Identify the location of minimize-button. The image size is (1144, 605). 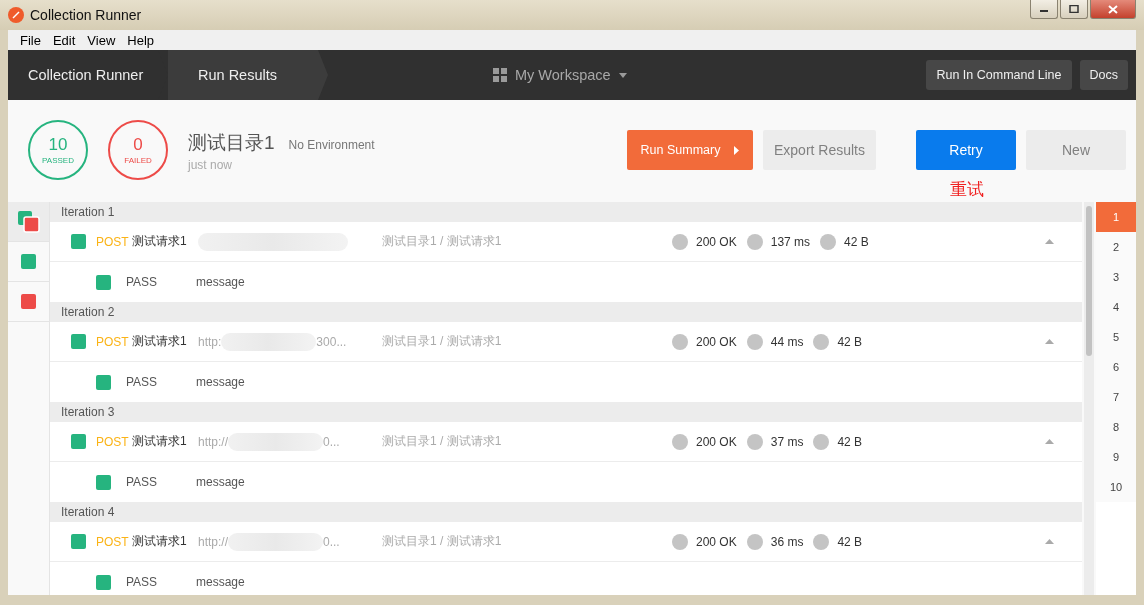
(1044, 9).